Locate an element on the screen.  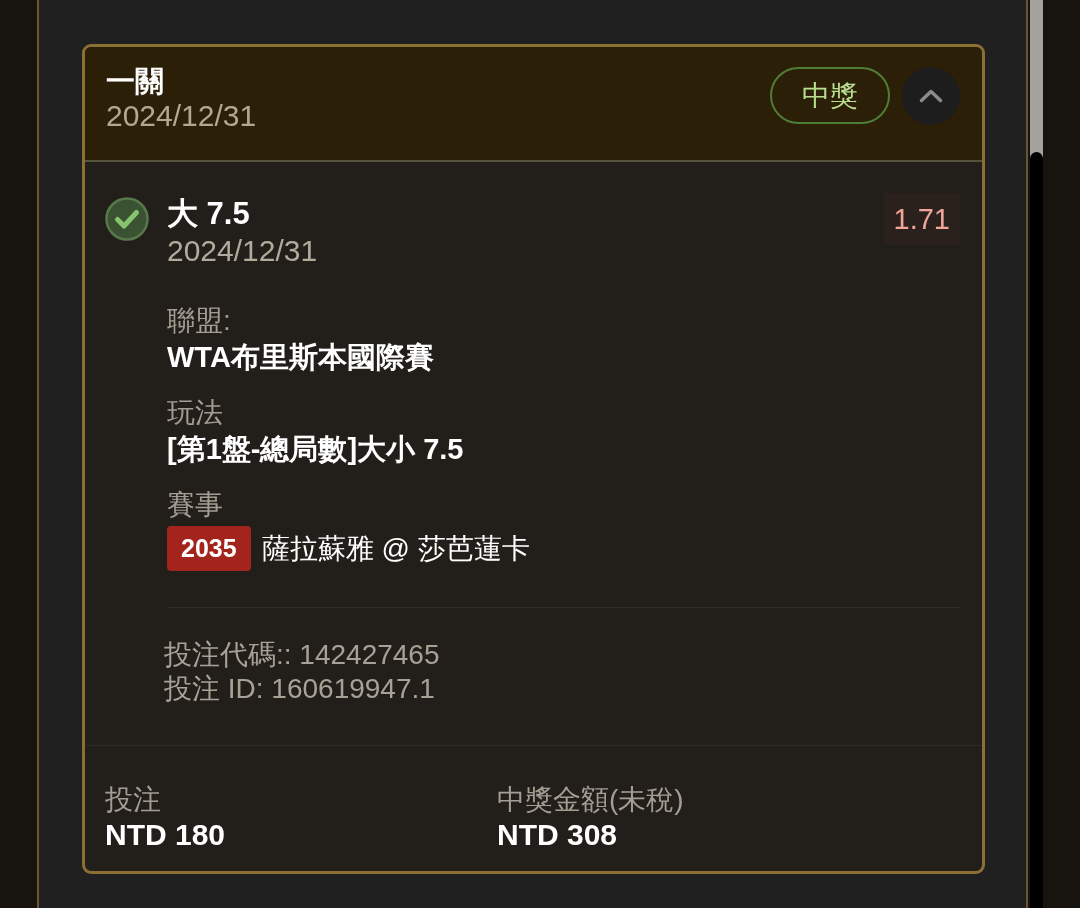
event-number-tag: 2035 is located at coordinates (209, 548).